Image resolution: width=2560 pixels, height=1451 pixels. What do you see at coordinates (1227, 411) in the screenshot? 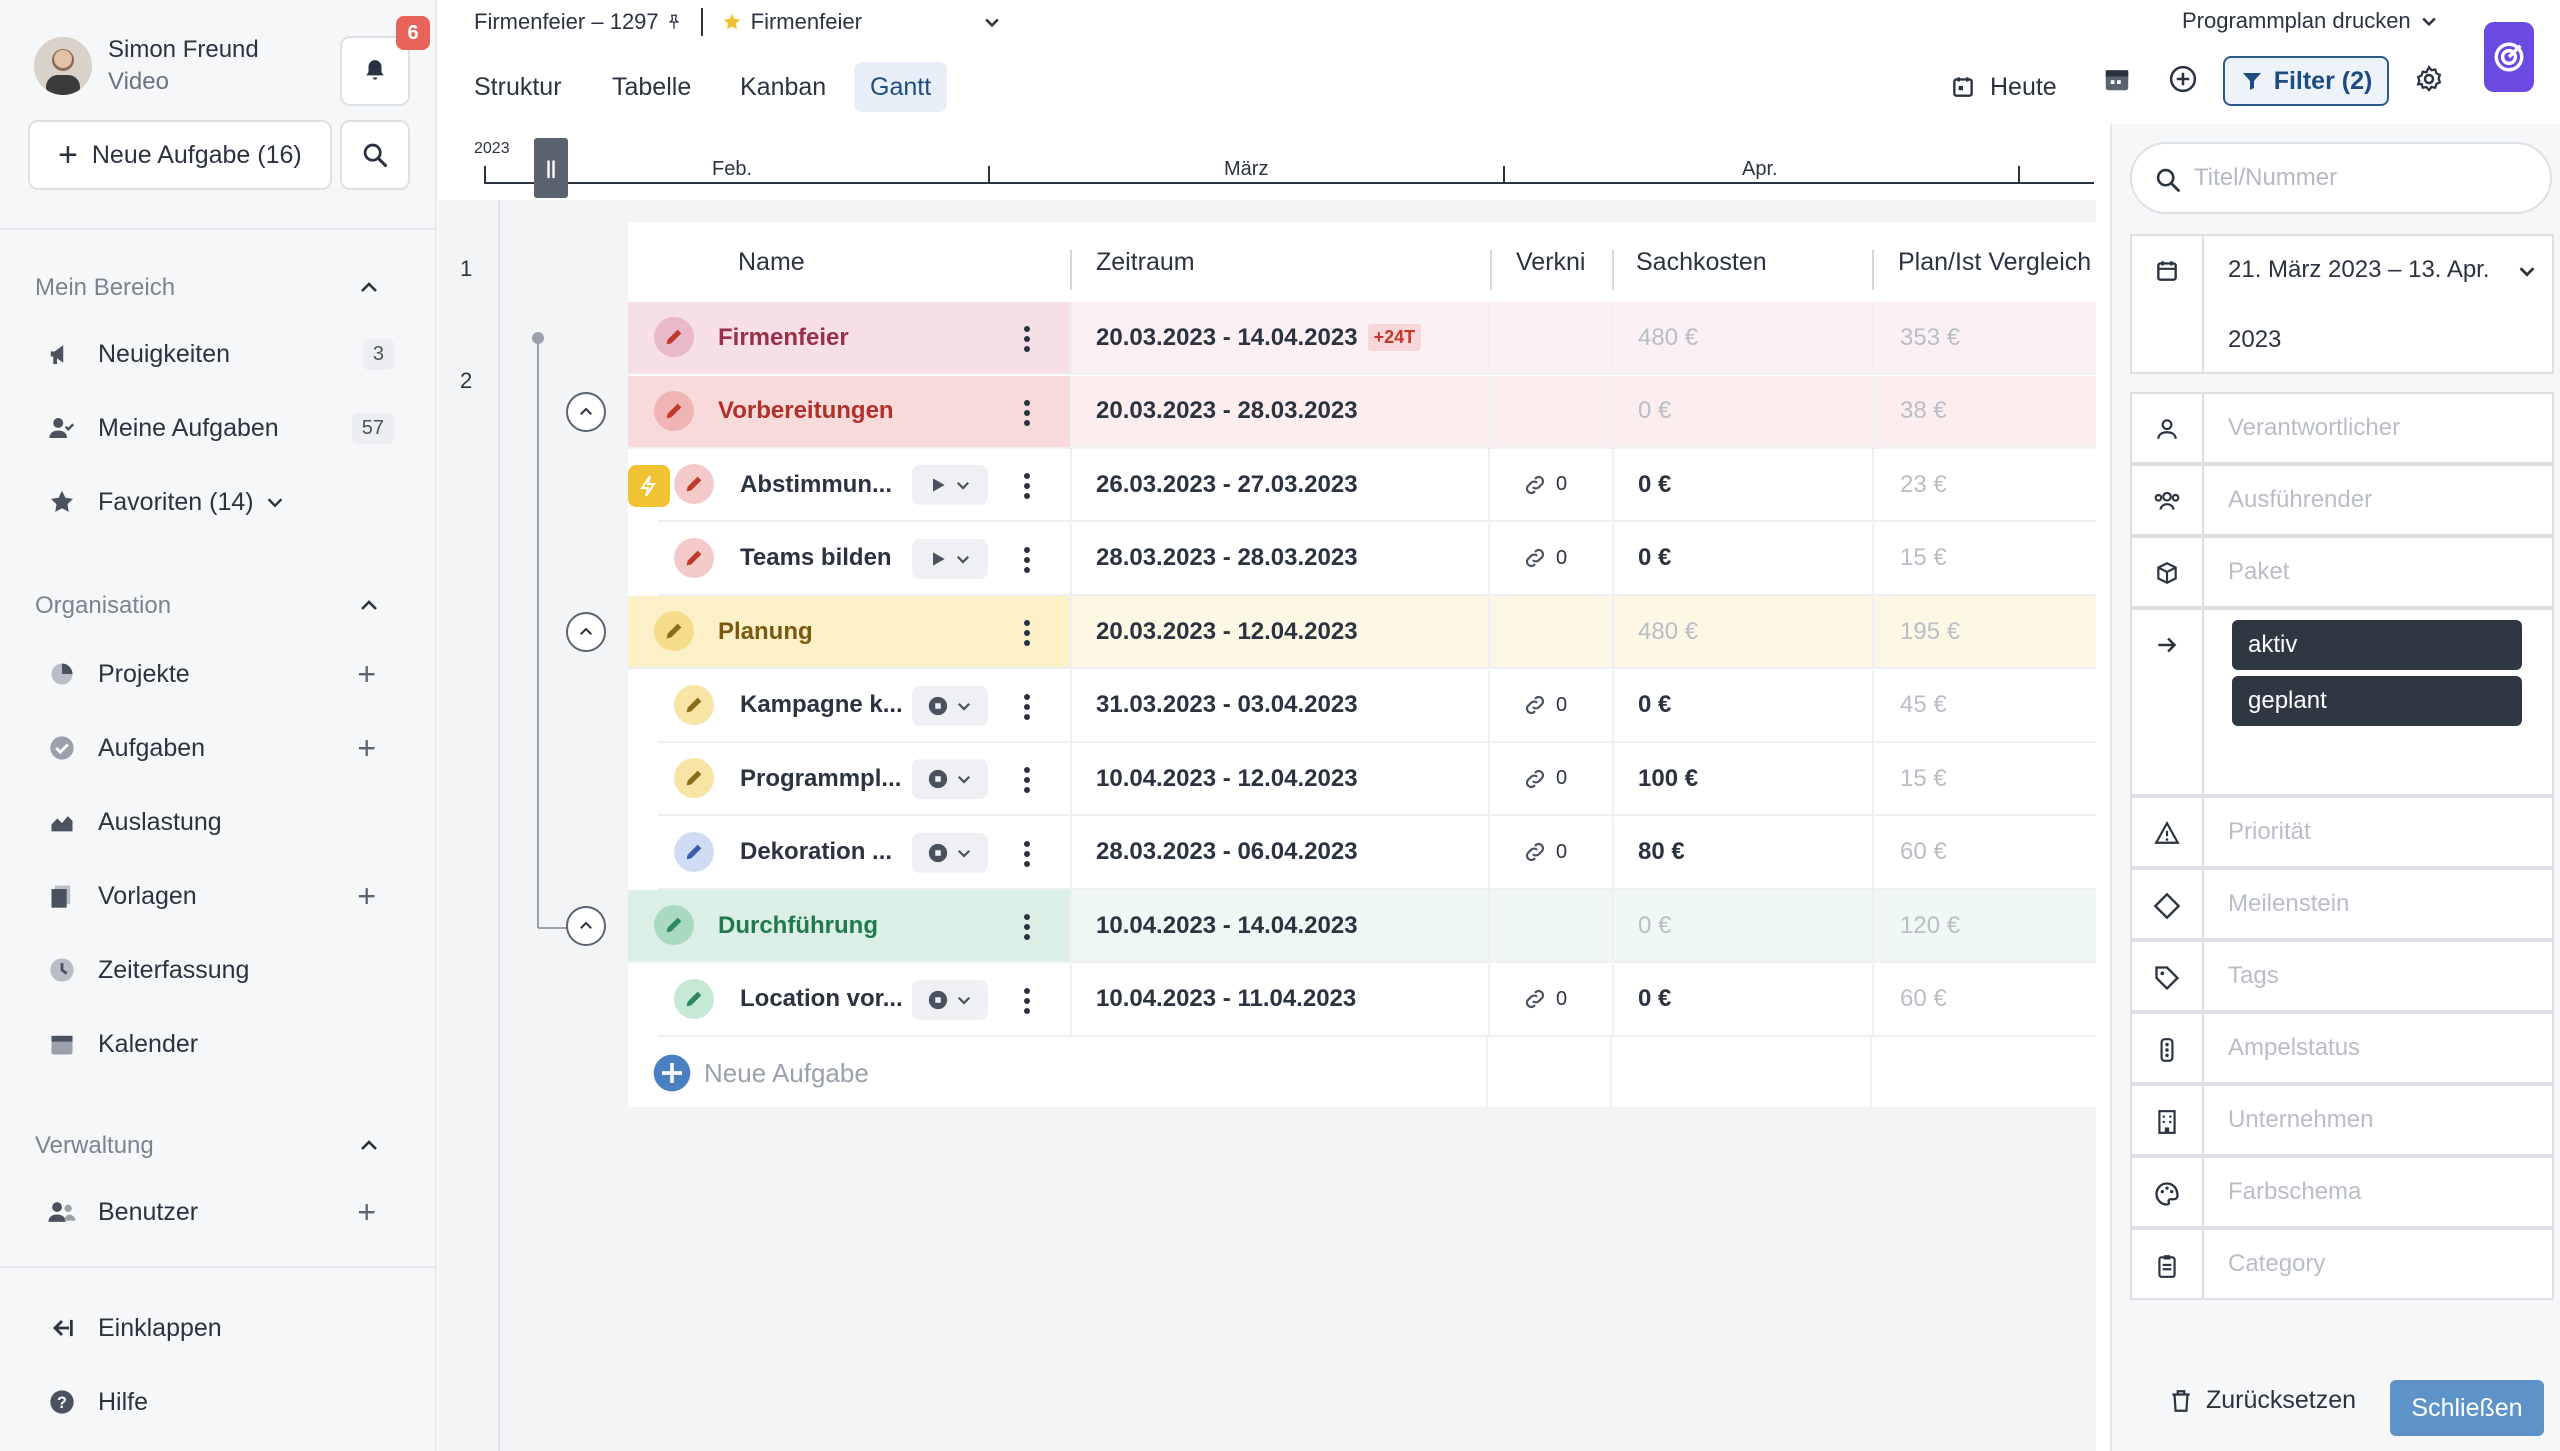
I see `date-range-cell: 20.03.2023 - 28.03.2023` at bounding box center [1227, 411].